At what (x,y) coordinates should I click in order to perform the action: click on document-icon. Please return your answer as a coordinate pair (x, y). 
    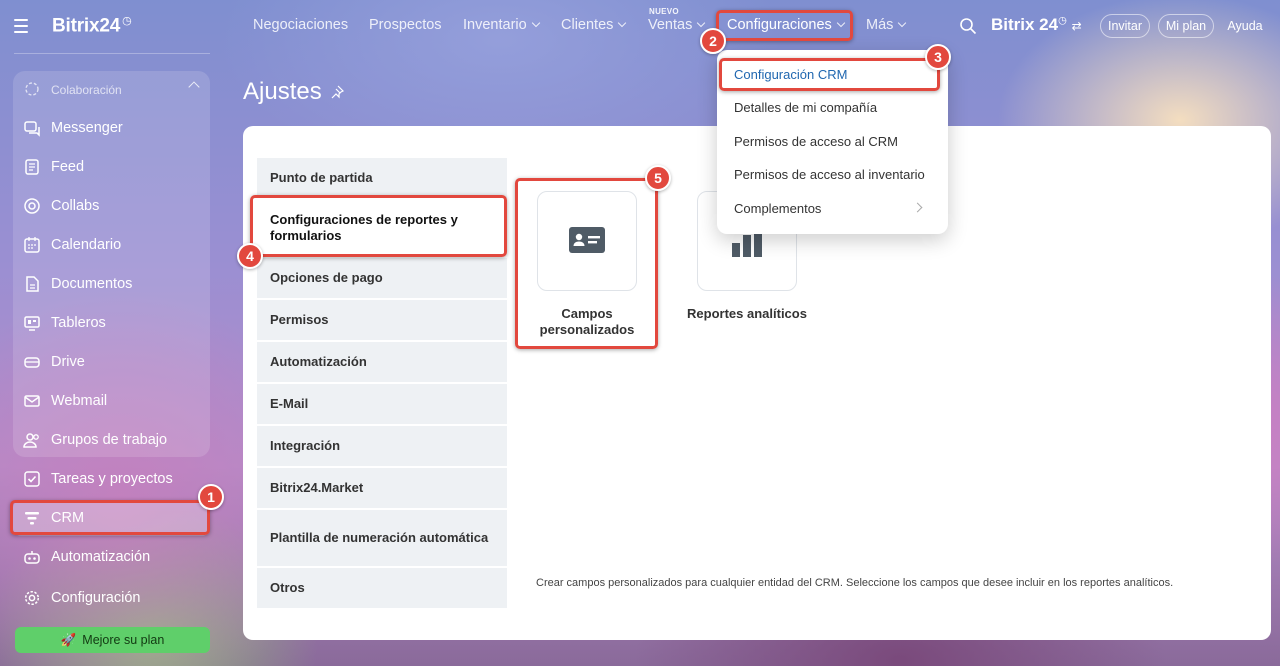
    Looking at the image, I should click on (32, 284).